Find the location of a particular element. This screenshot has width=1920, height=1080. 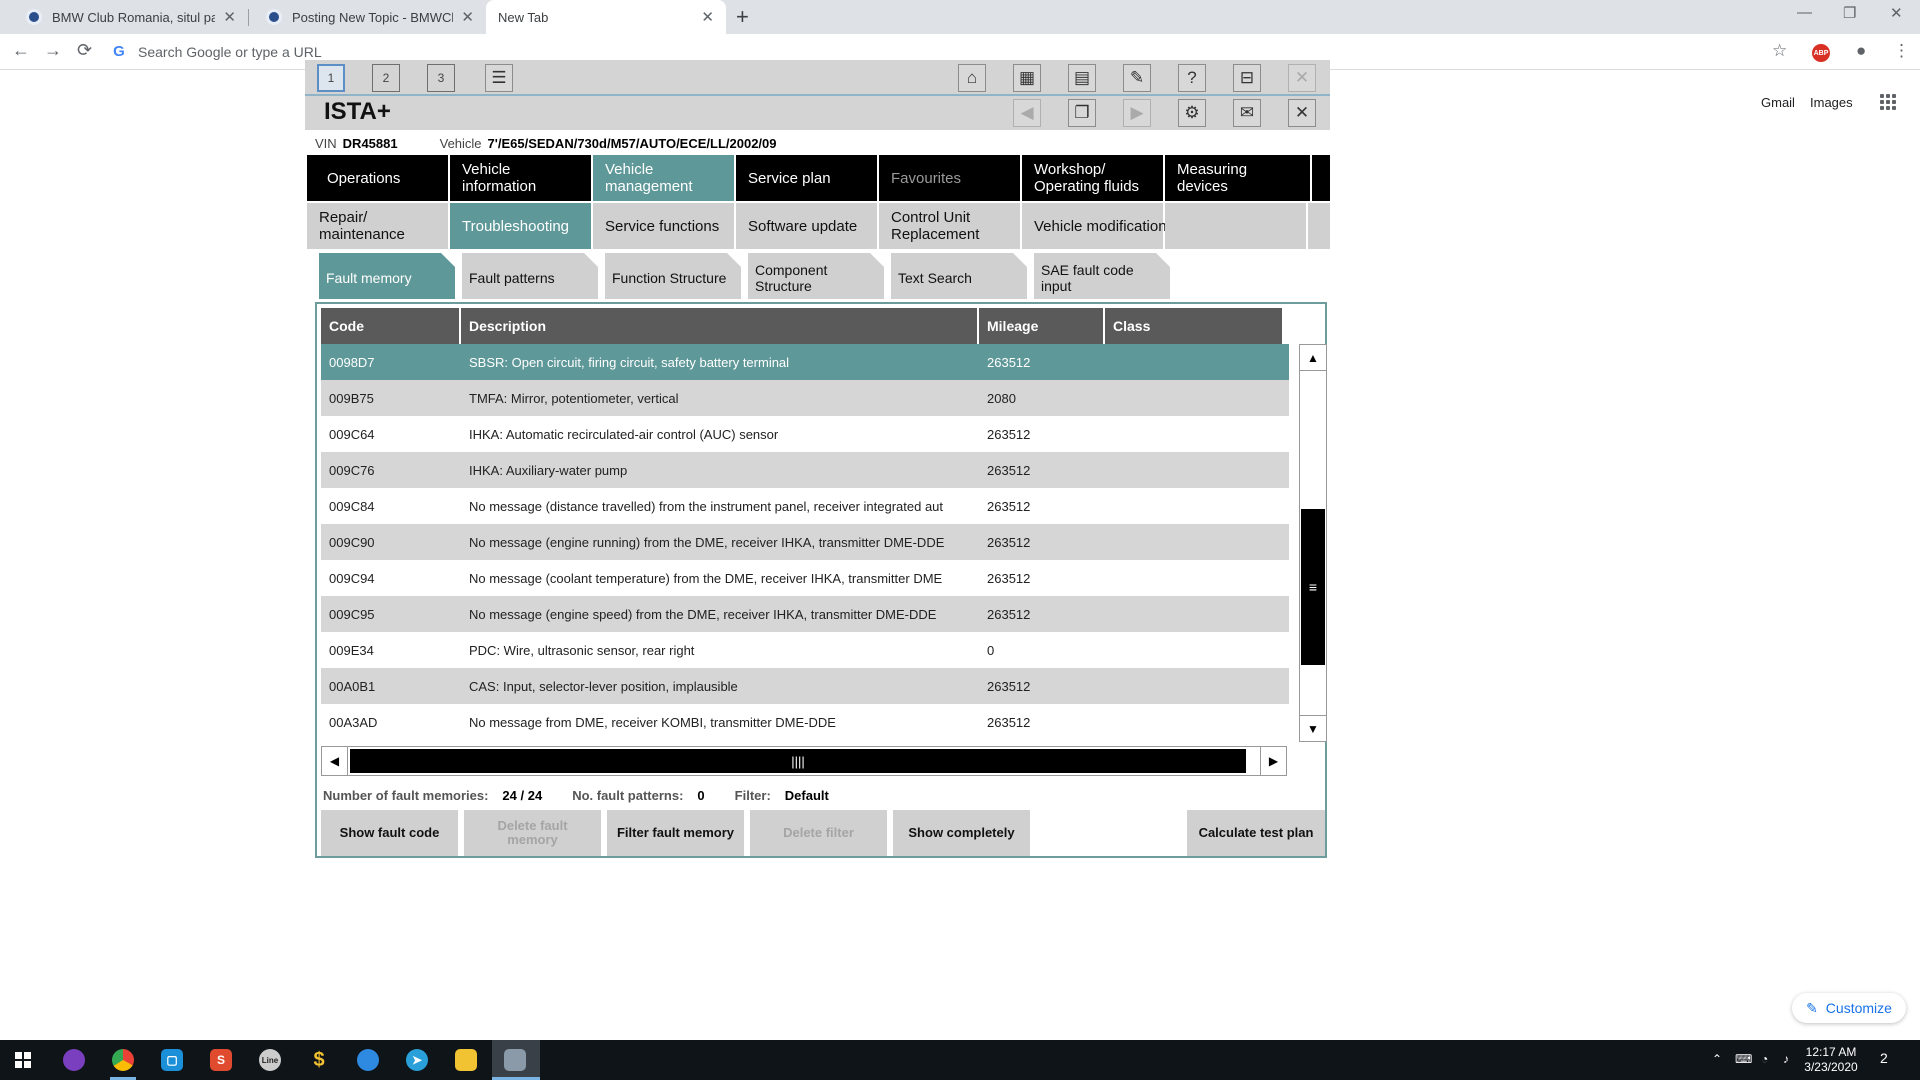

menu-measuring-devices: Measuring devices is located at coordinates (1238, 178).